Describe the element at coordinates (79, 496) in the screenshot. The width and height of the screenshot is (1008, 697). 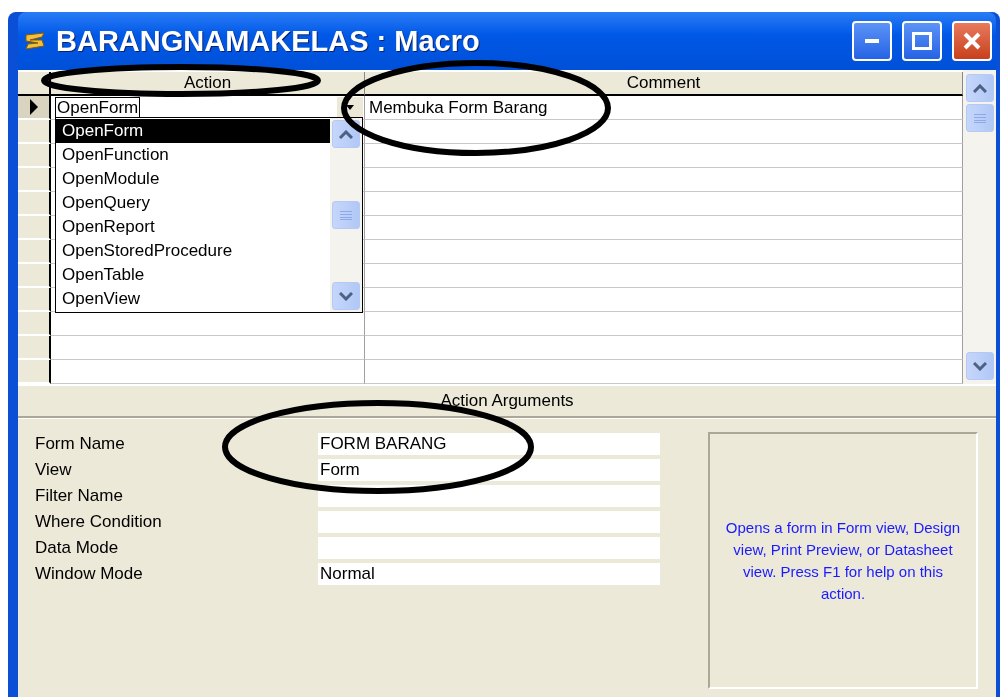
I see `argument-label: Filter Name` at that location.